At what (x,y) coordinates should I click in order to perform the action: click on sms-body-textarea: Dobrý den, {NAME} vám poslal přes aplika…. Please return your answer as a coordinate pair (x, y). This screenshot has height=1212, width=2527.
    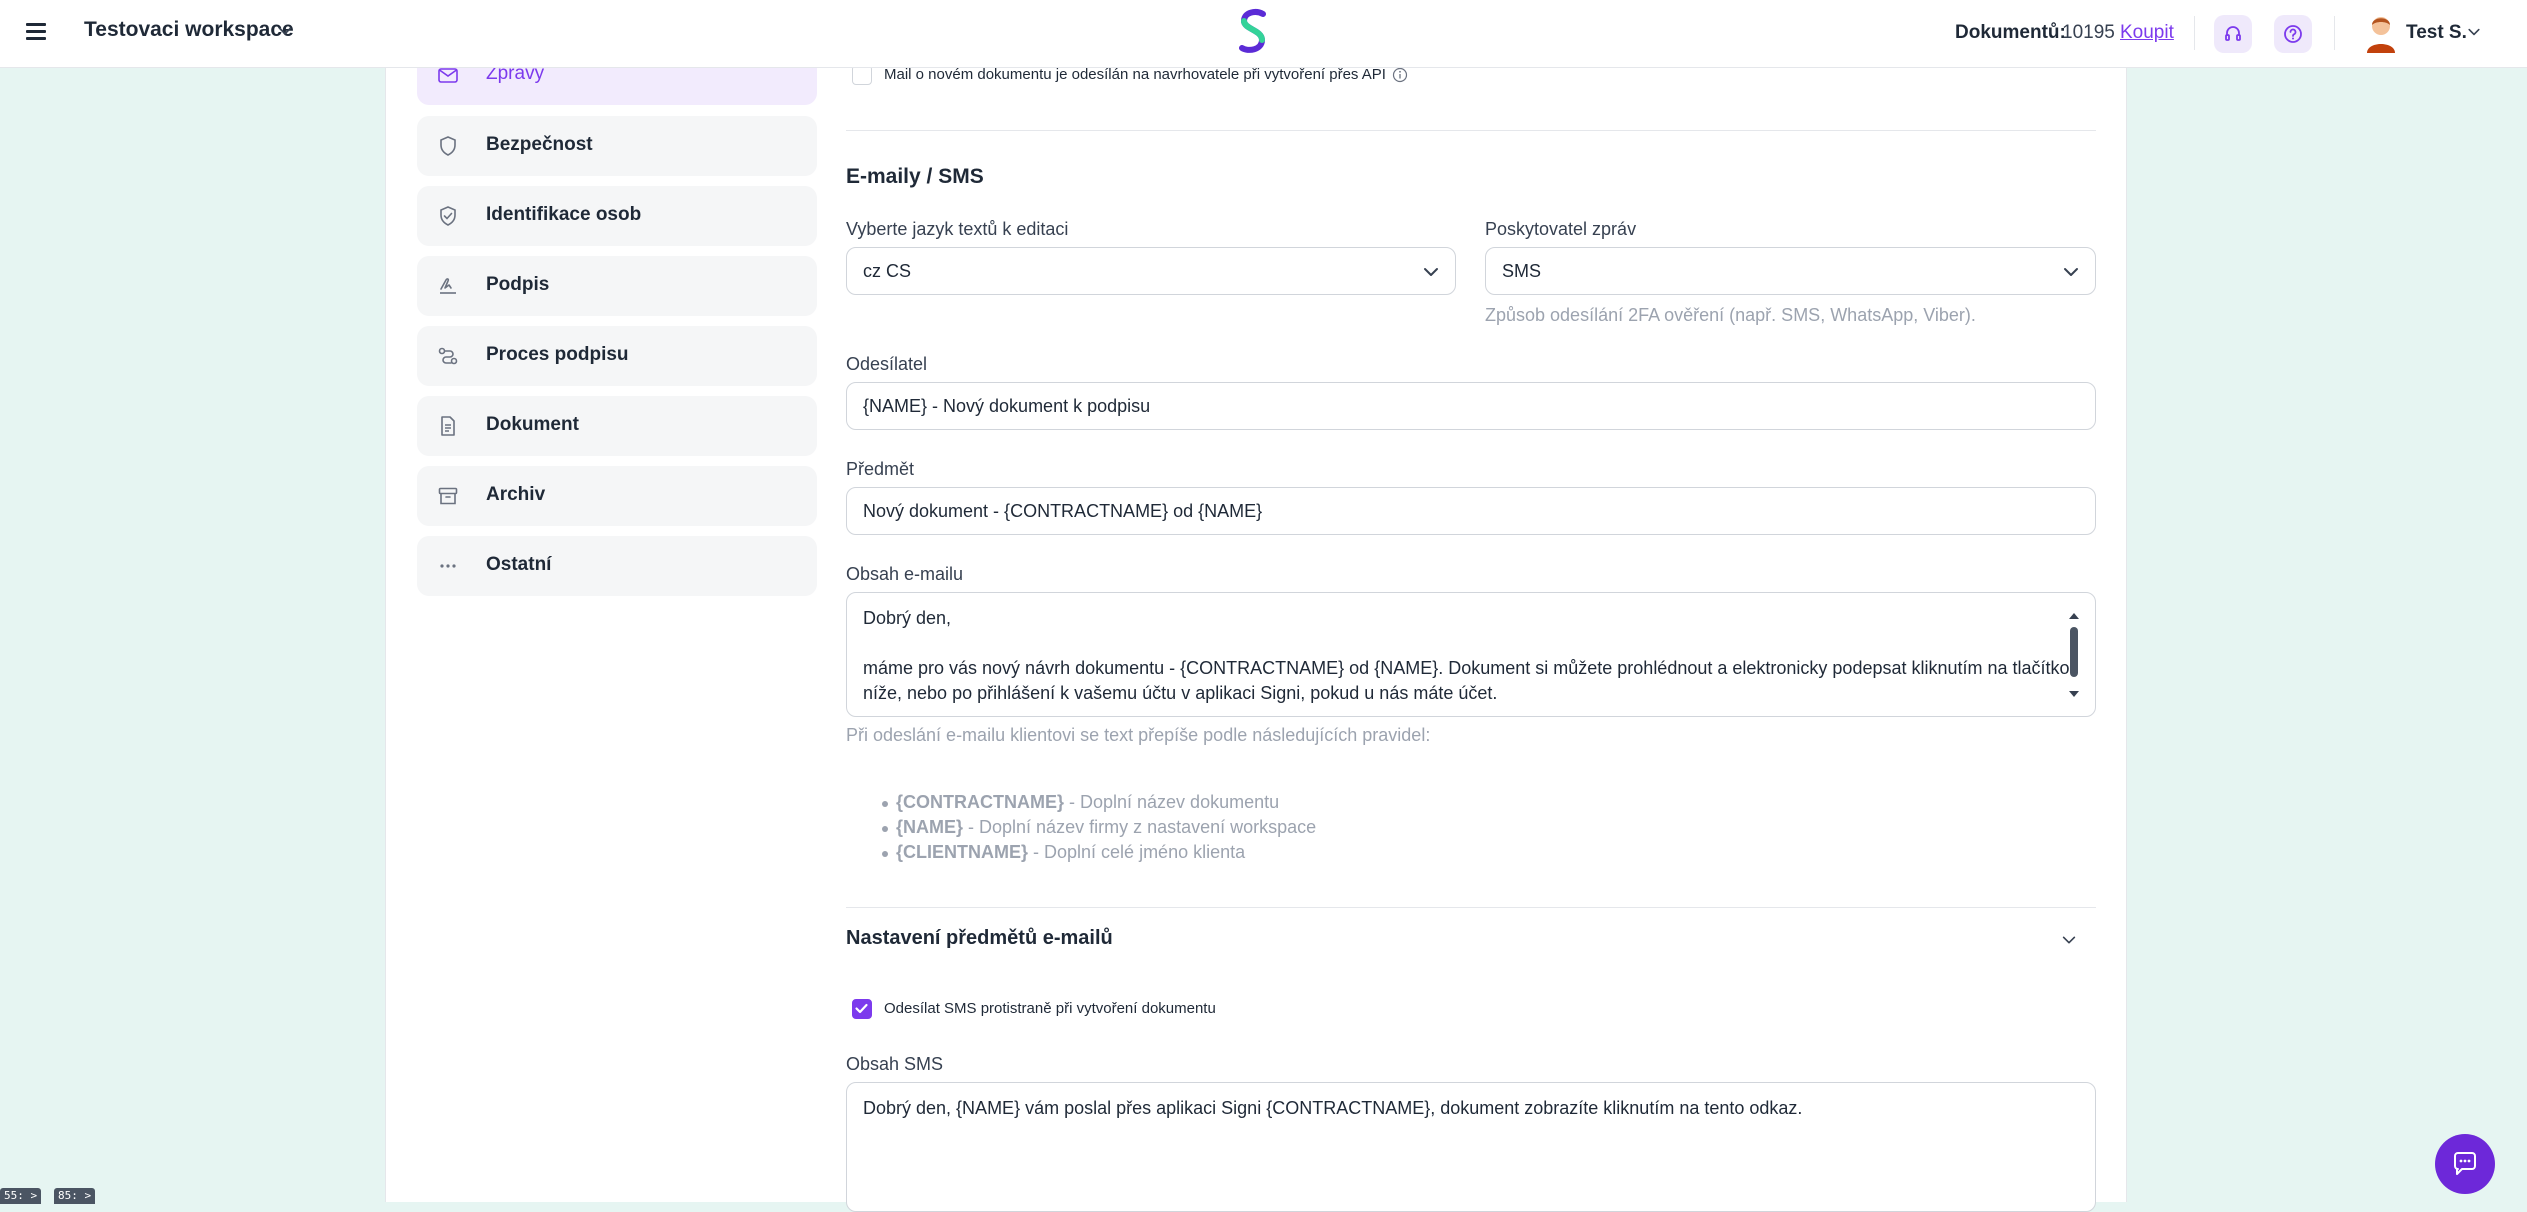
    Looking at the image, I should click on (1471, 1147).